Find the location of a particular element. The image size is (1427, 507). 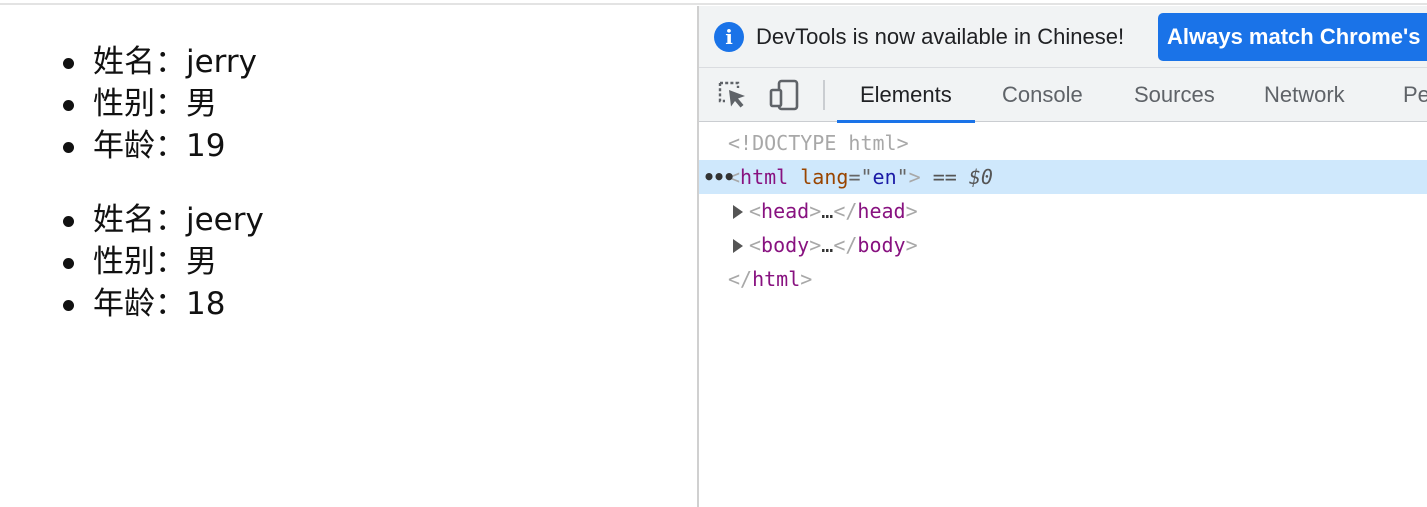

more-actions-icon: ••• is located at coordinates (719, 177).